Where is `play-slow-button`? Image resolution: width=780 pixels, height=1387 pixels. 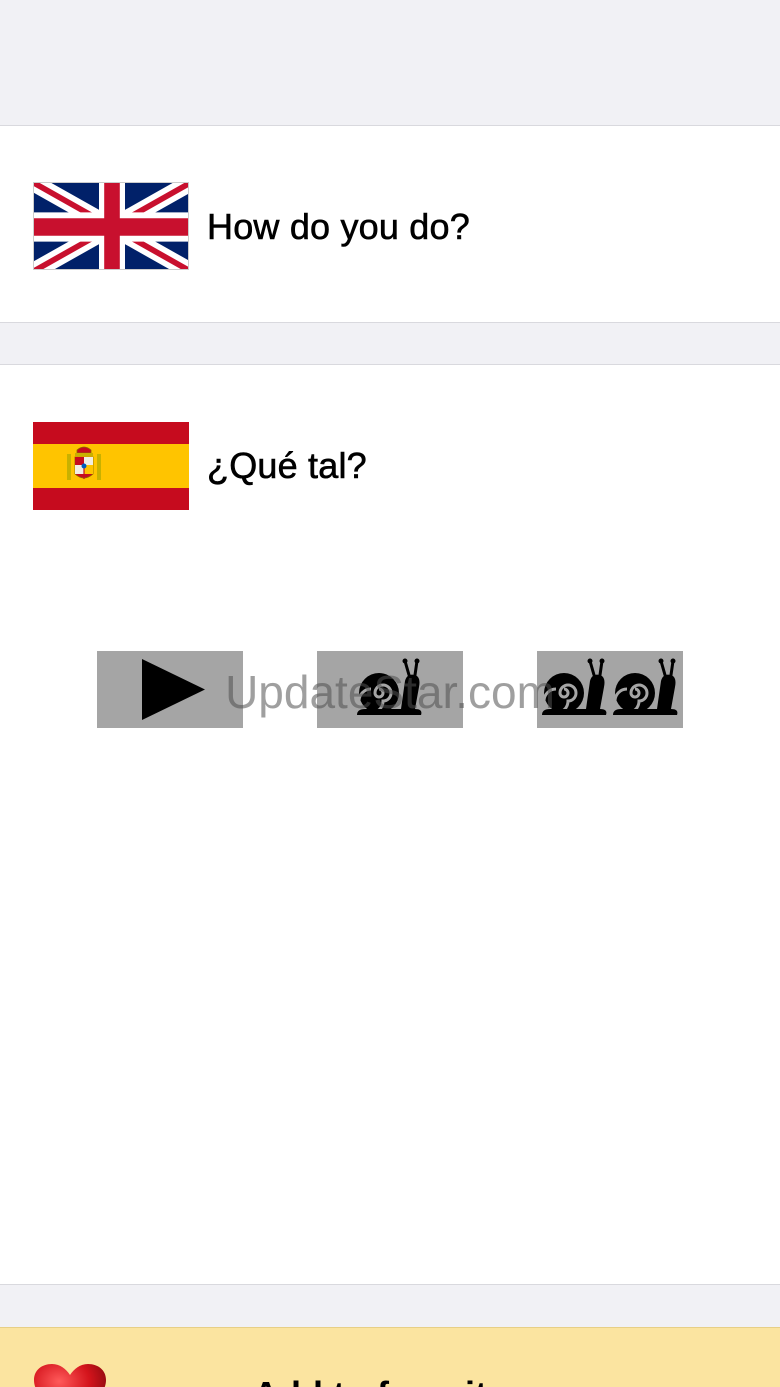 play-slow-button is located at coordinates (390, 689).